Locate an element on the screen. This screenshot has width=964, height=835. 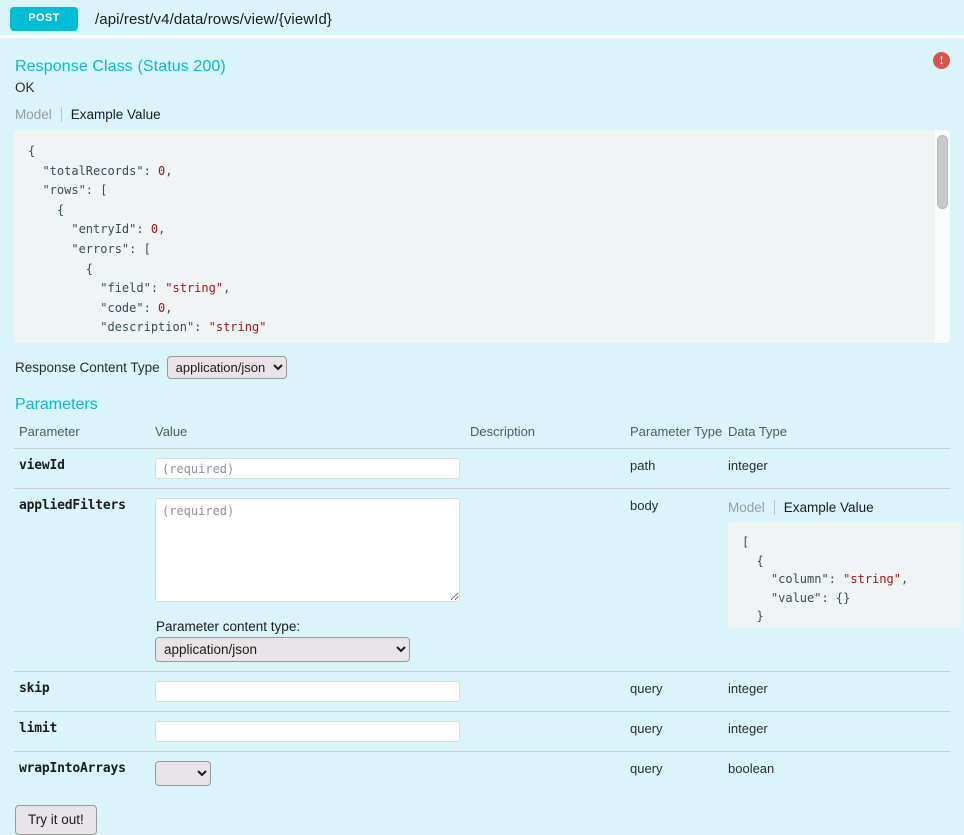
table-row: limit query integer is located at coordinates (482, 731).